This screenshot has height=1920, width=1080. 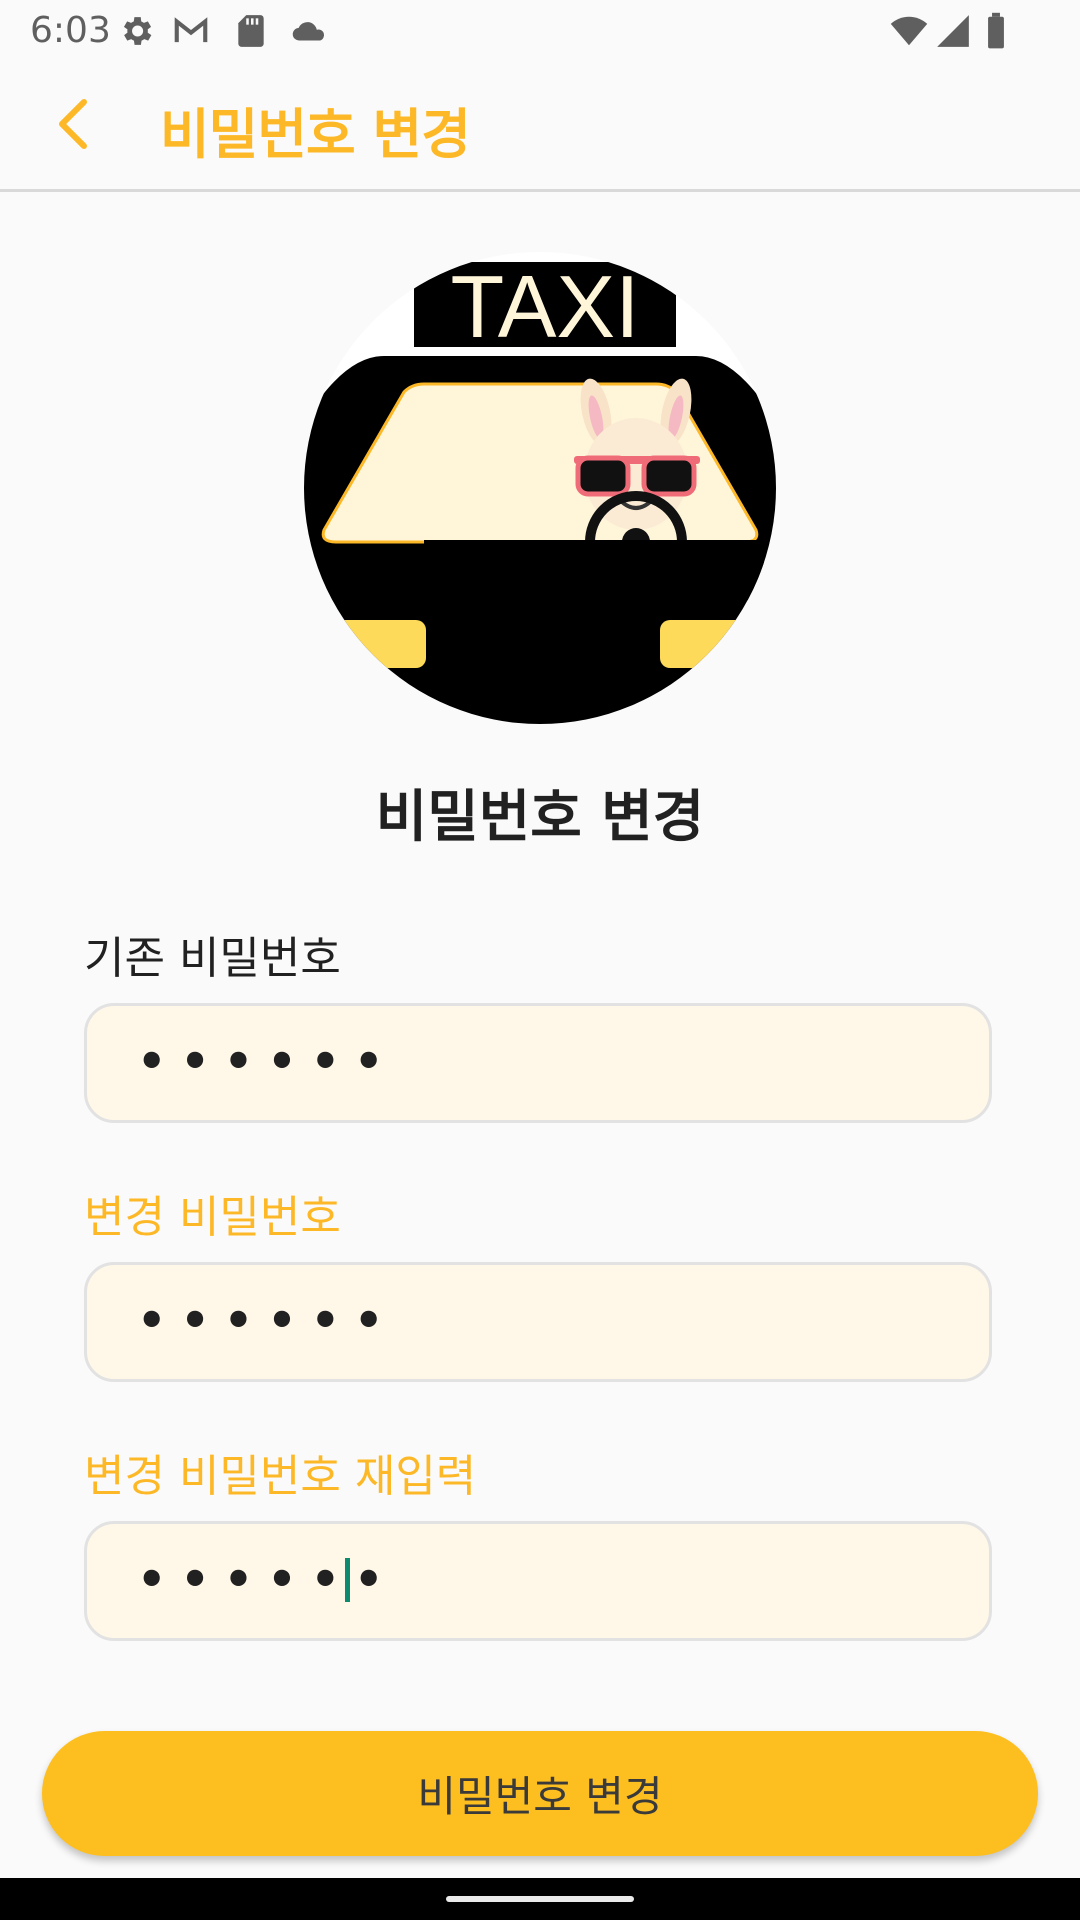 What do you see at coordinates (540, 31) in the screenshot?
I see `status-bar: 6:03` at bounding box center [540, 31].